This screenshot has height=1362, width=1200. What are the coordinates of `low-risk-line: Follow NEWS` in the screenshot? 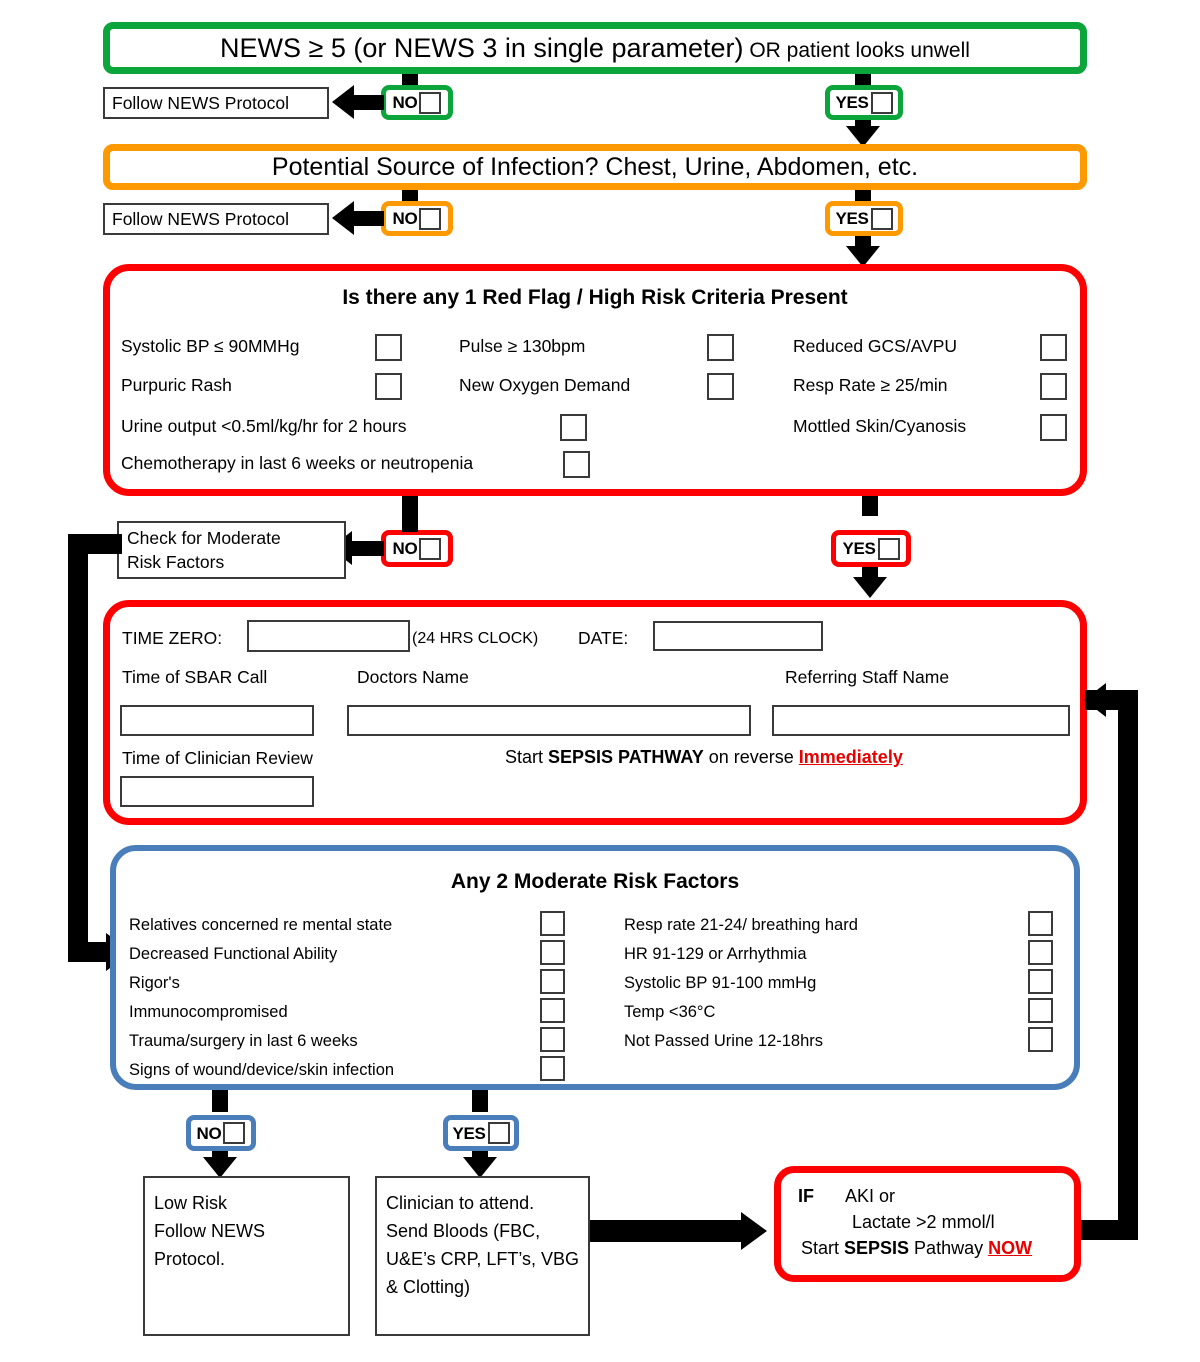 It's located at (210, 1230).